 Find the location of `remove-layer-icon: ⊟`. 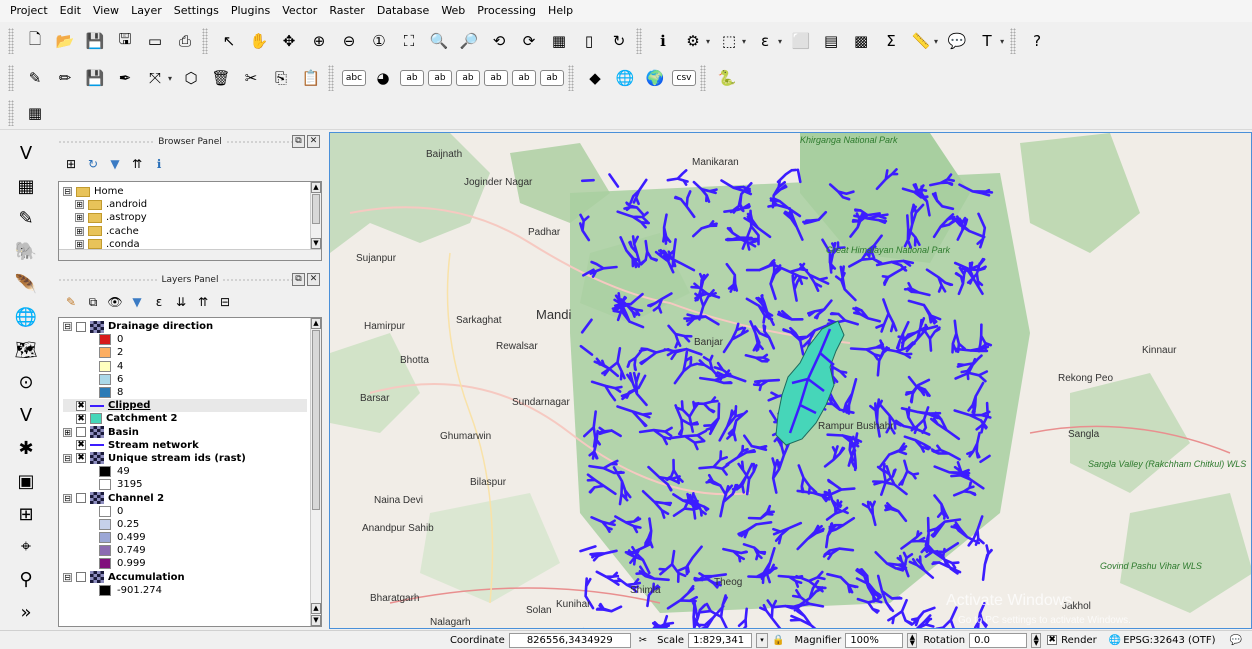

remove-layer-icon: ⊟ is located at coordinates (225, 302).